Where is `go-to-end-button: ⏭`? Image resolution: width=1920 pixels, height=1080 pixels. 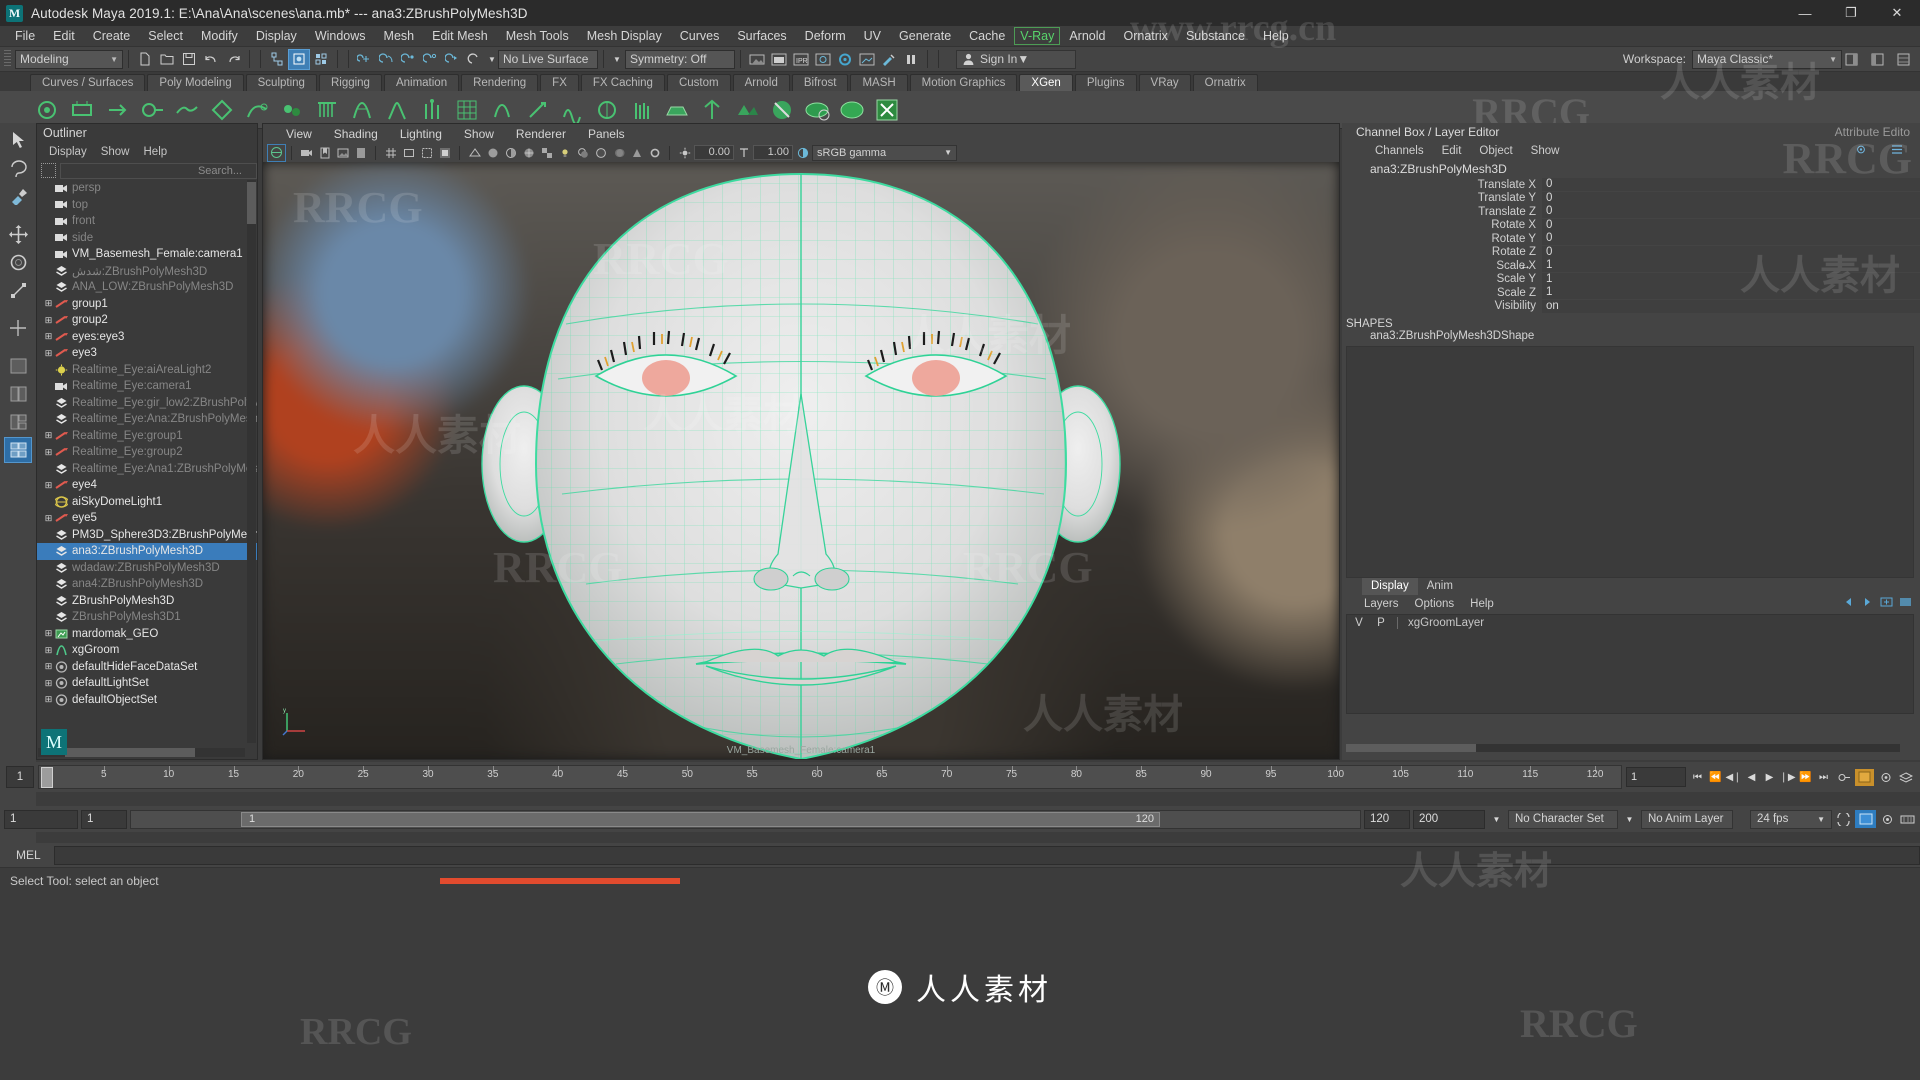 go-to-end-button: ⏭ is located at coordinates (1823, 777).